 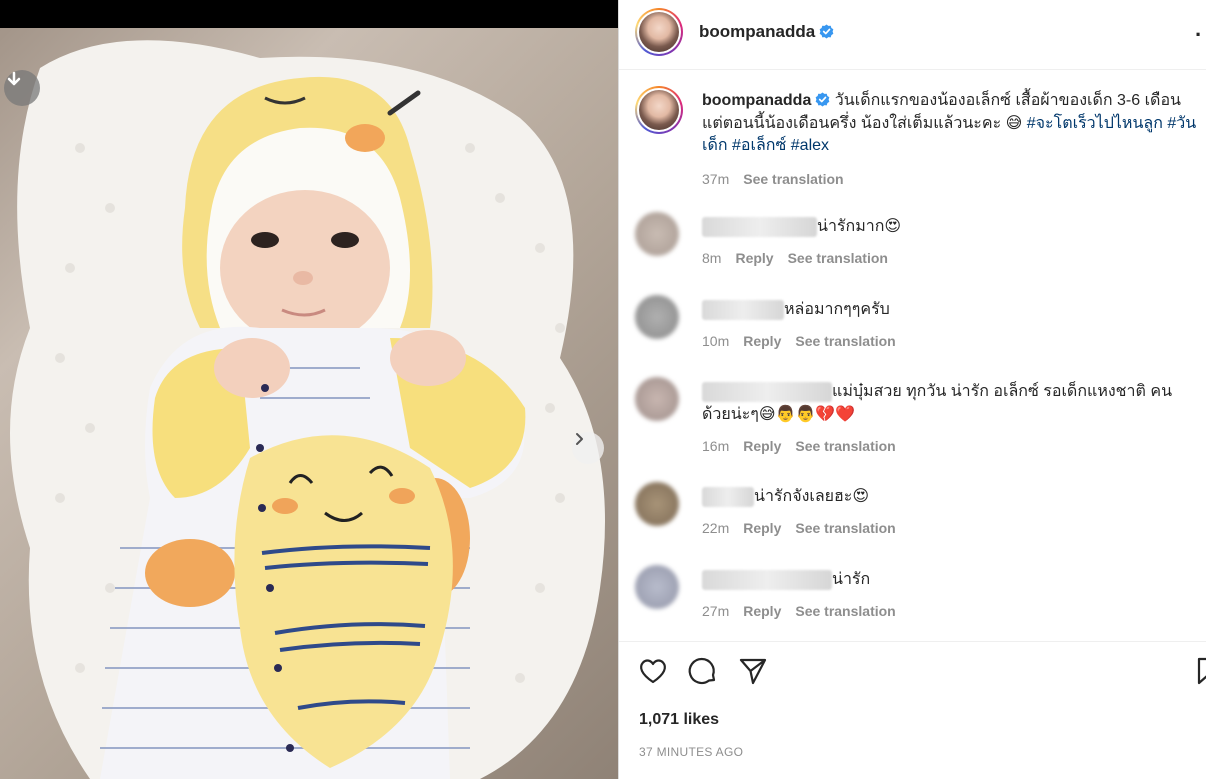 I want to click on save-button, so click(x=1198, y=672).